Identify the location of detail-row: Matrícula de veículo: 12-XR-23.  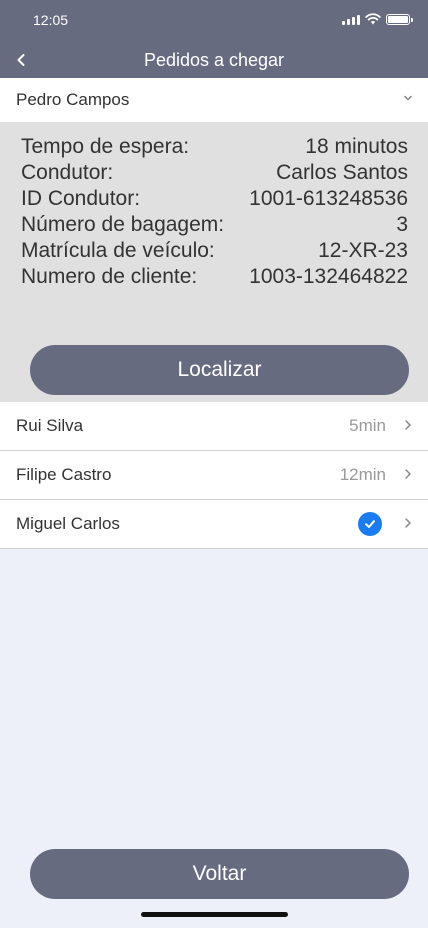
(214, 251).